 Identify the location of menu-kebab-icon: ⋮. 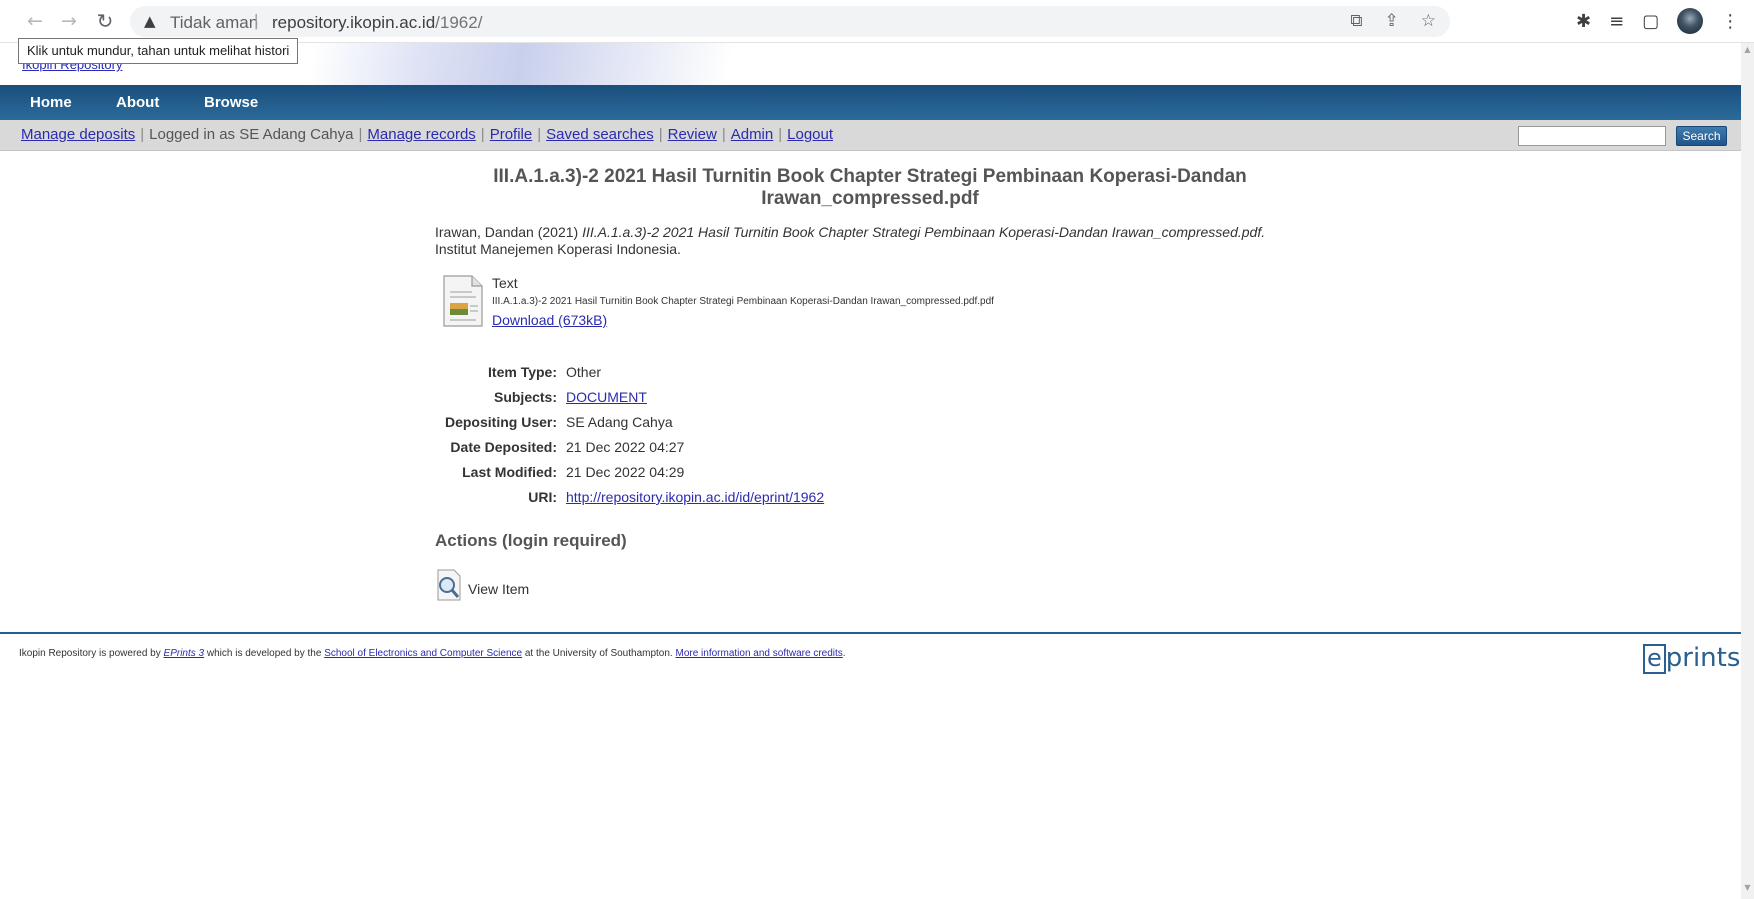
(1730, 21).